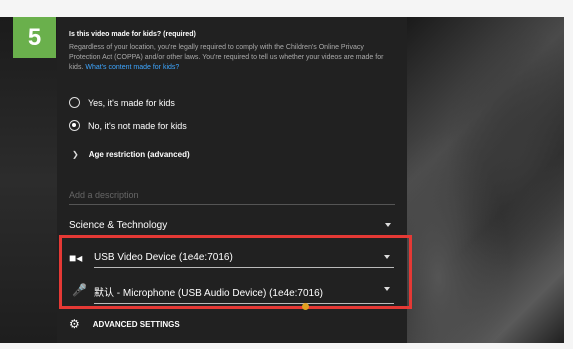  What do you see at coordinates (132, 34) in the screenshot?
I see `kids-question-title: Is this video made for kids? (required)` at bounding box center [132, 34].